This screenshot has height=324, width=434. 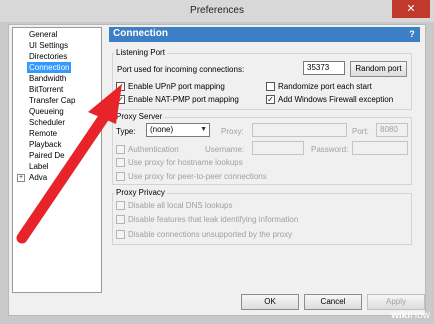 What do you see at coordinates (360, 131) in the screenshot?
I see `proxy-port-label: Port:` at bounding box center [360, 131].